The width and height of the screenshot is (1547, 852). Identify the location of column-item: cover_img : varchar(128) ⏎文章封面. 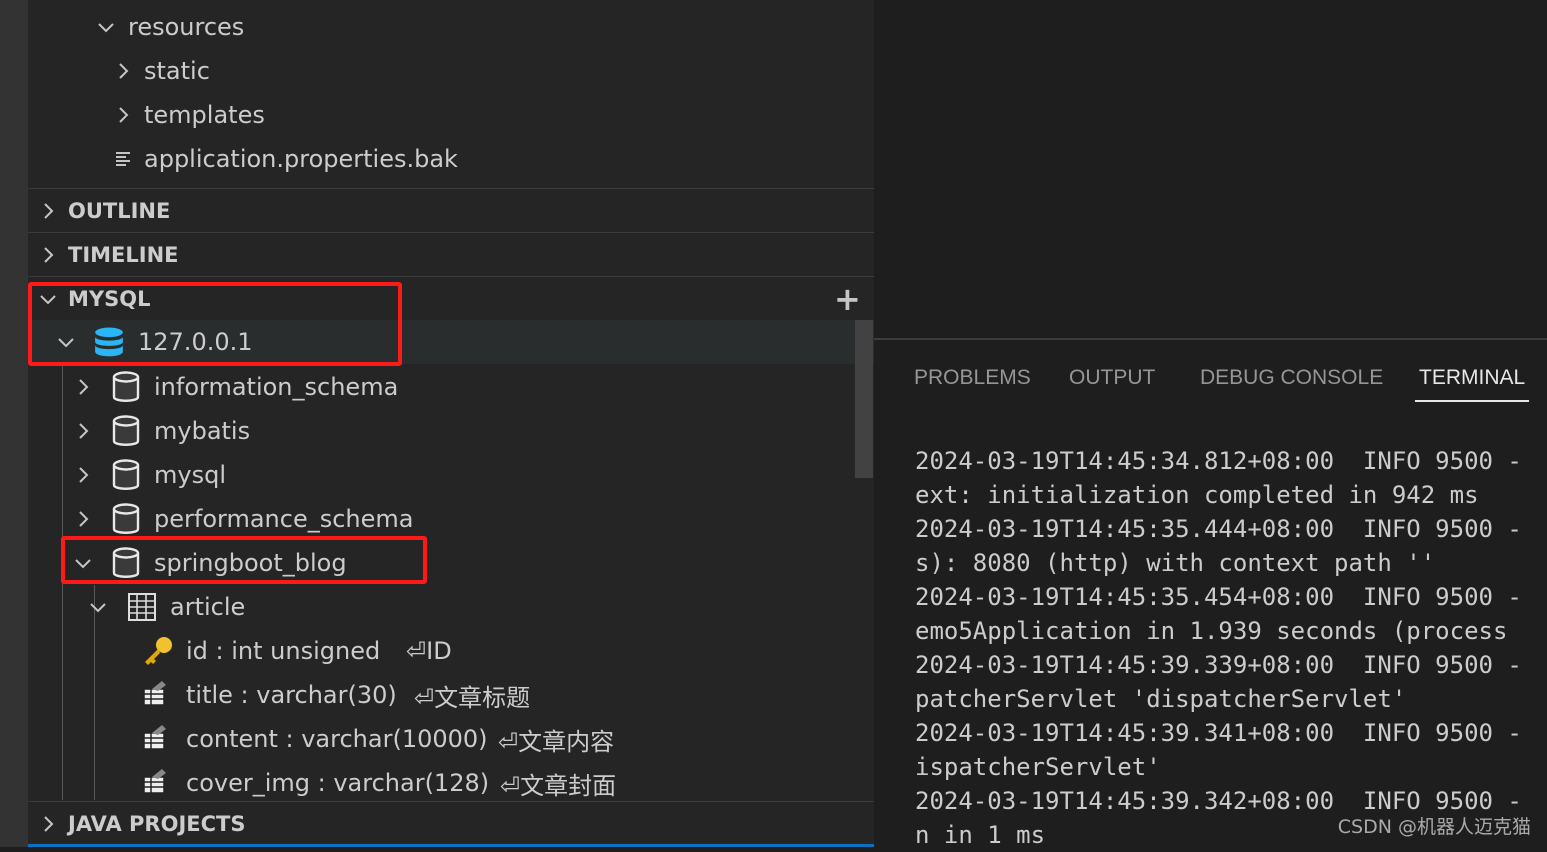
(451, 783).